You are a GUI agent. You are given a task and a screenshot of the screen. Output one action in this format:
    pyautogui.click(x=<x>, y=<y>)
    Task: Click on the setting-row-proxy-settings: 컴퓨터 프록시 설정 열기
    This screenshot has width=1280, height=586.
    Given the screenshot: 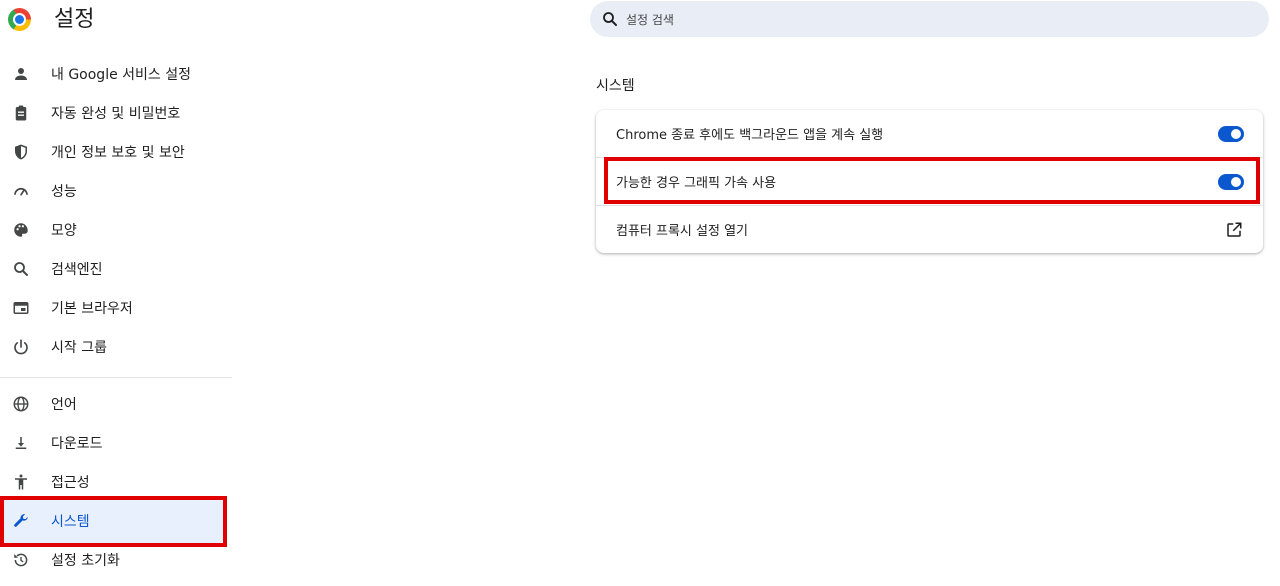 What is the action you would take?
    pyautogui.click(x=929, y=229)
    